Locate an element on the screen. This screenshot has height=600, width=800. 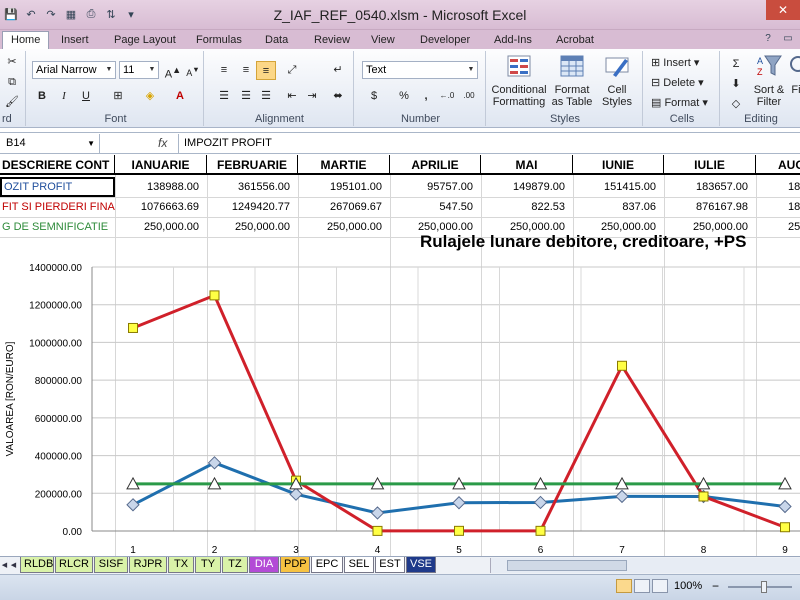
table-cell: 837.06 is located at coordinates (618, 207).